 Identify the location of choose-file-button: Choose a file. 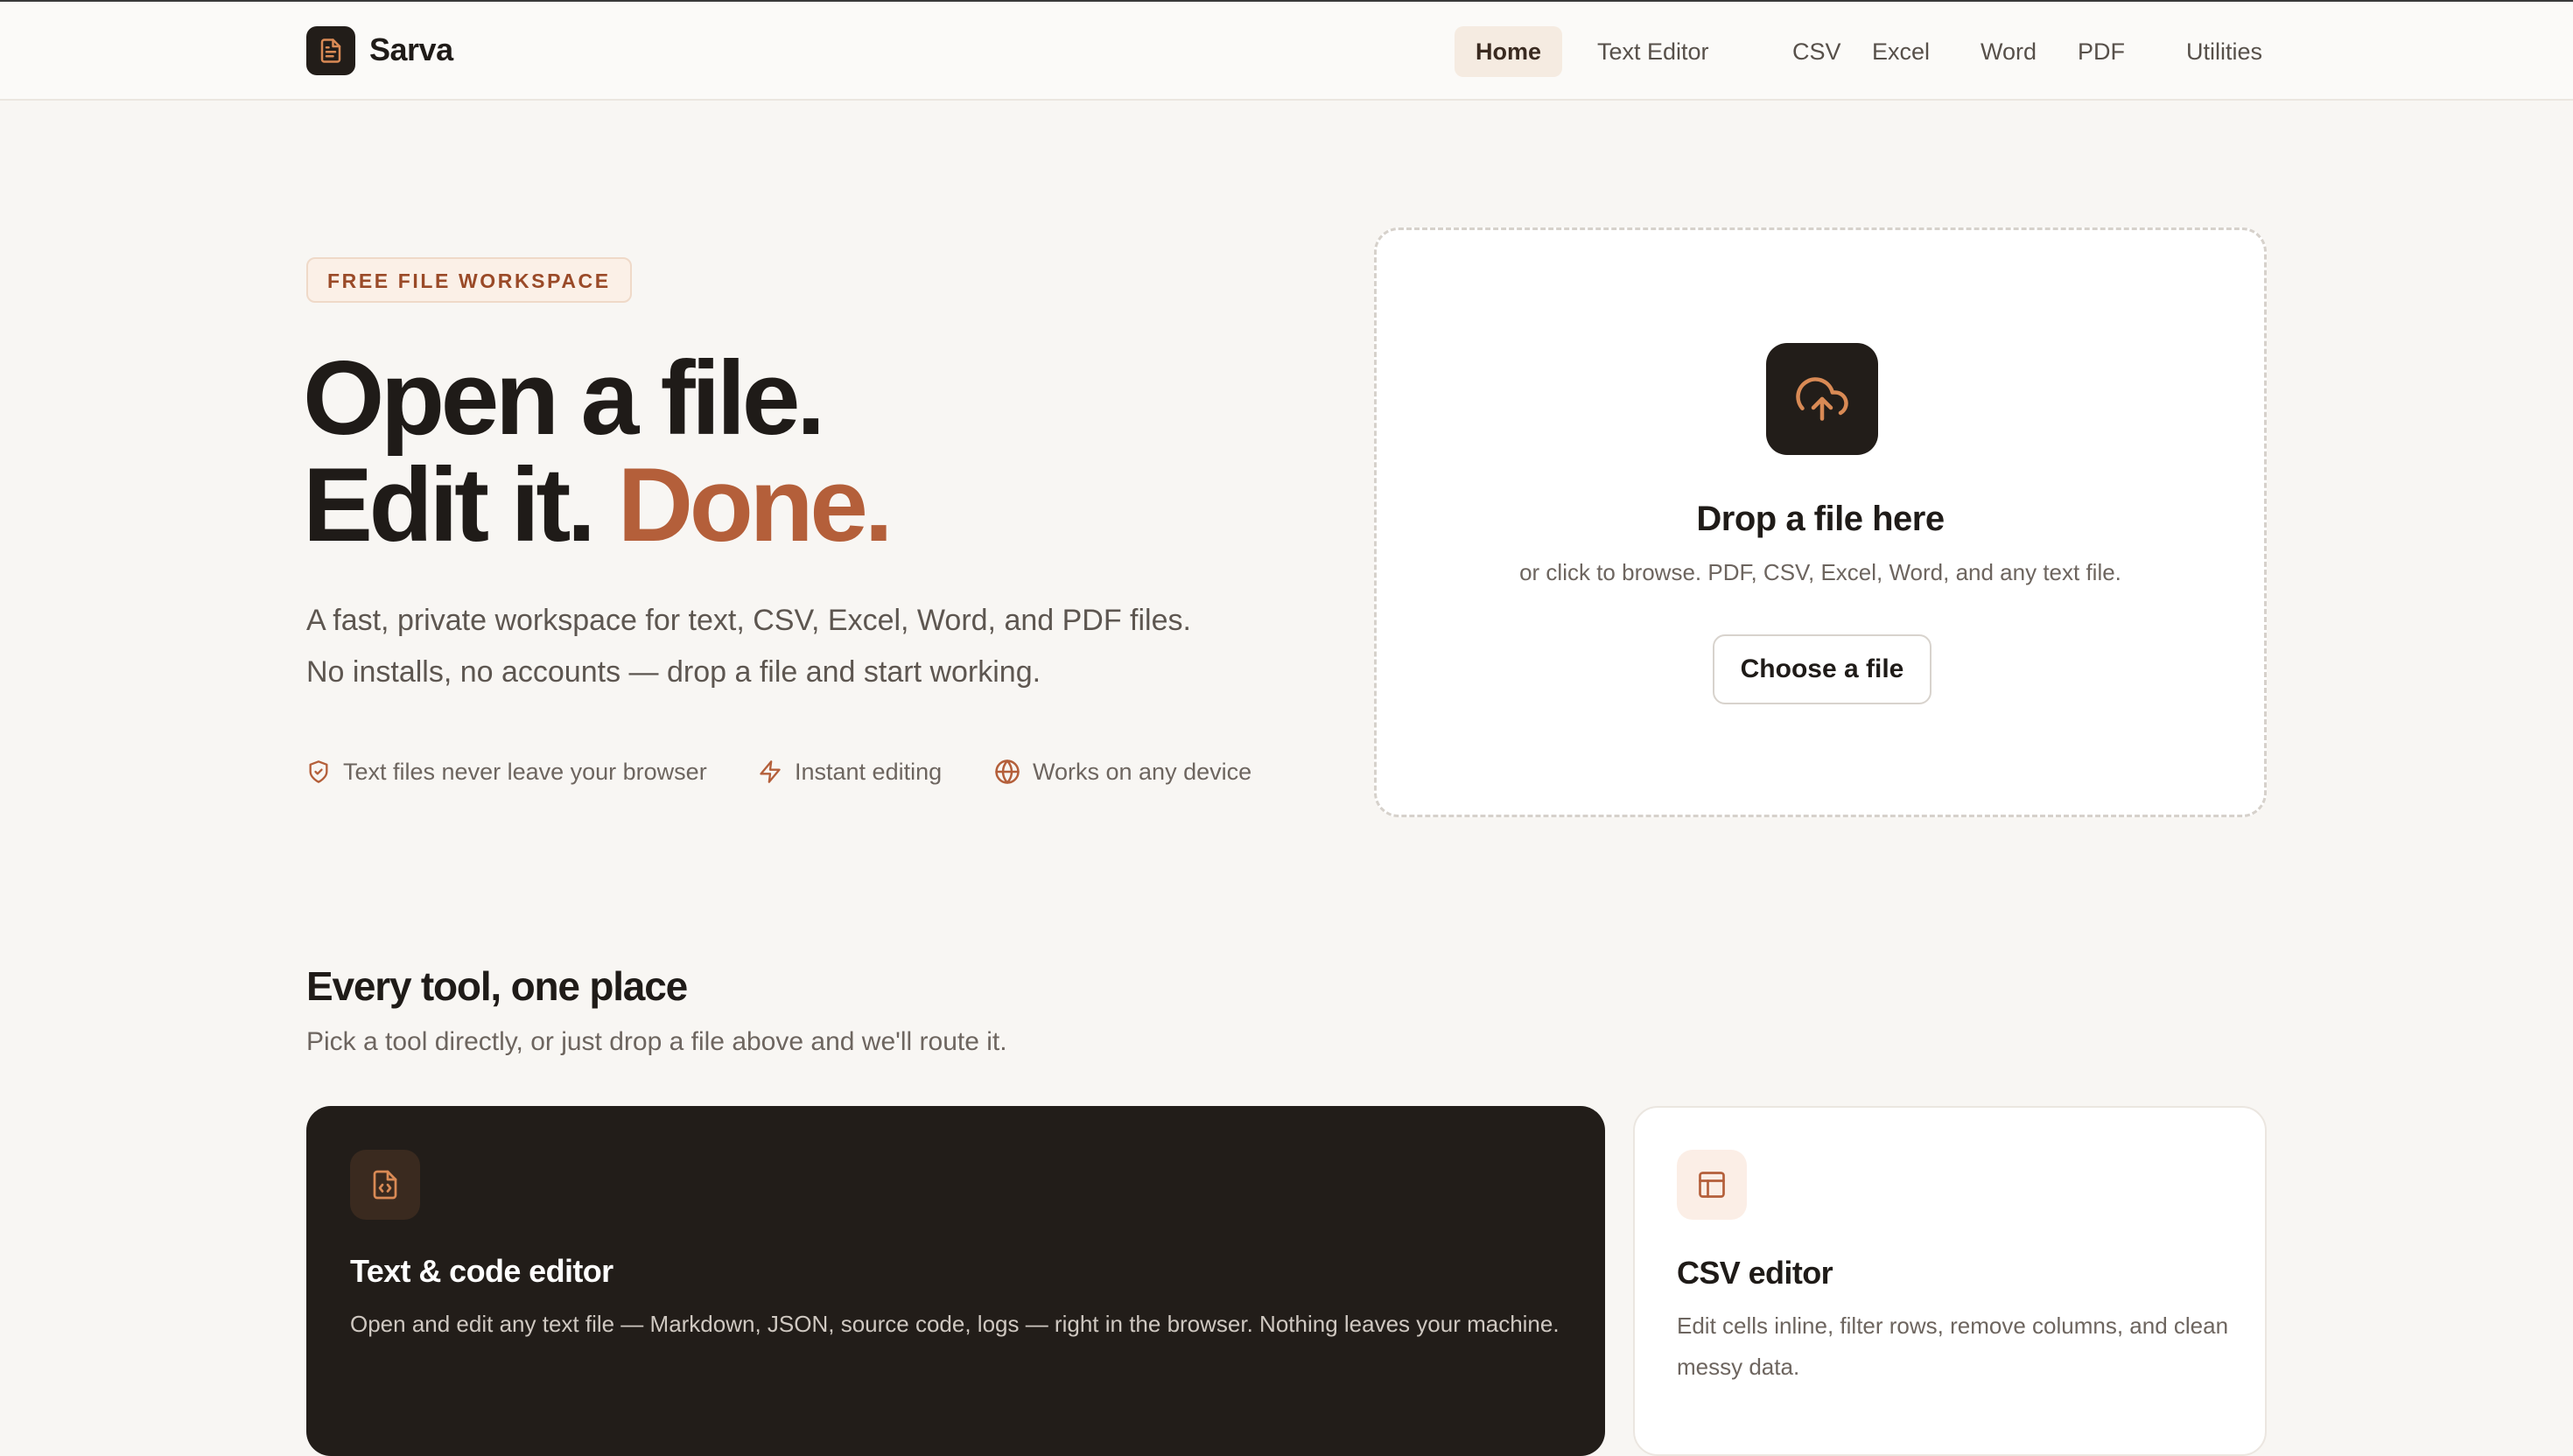
(1823, 669).